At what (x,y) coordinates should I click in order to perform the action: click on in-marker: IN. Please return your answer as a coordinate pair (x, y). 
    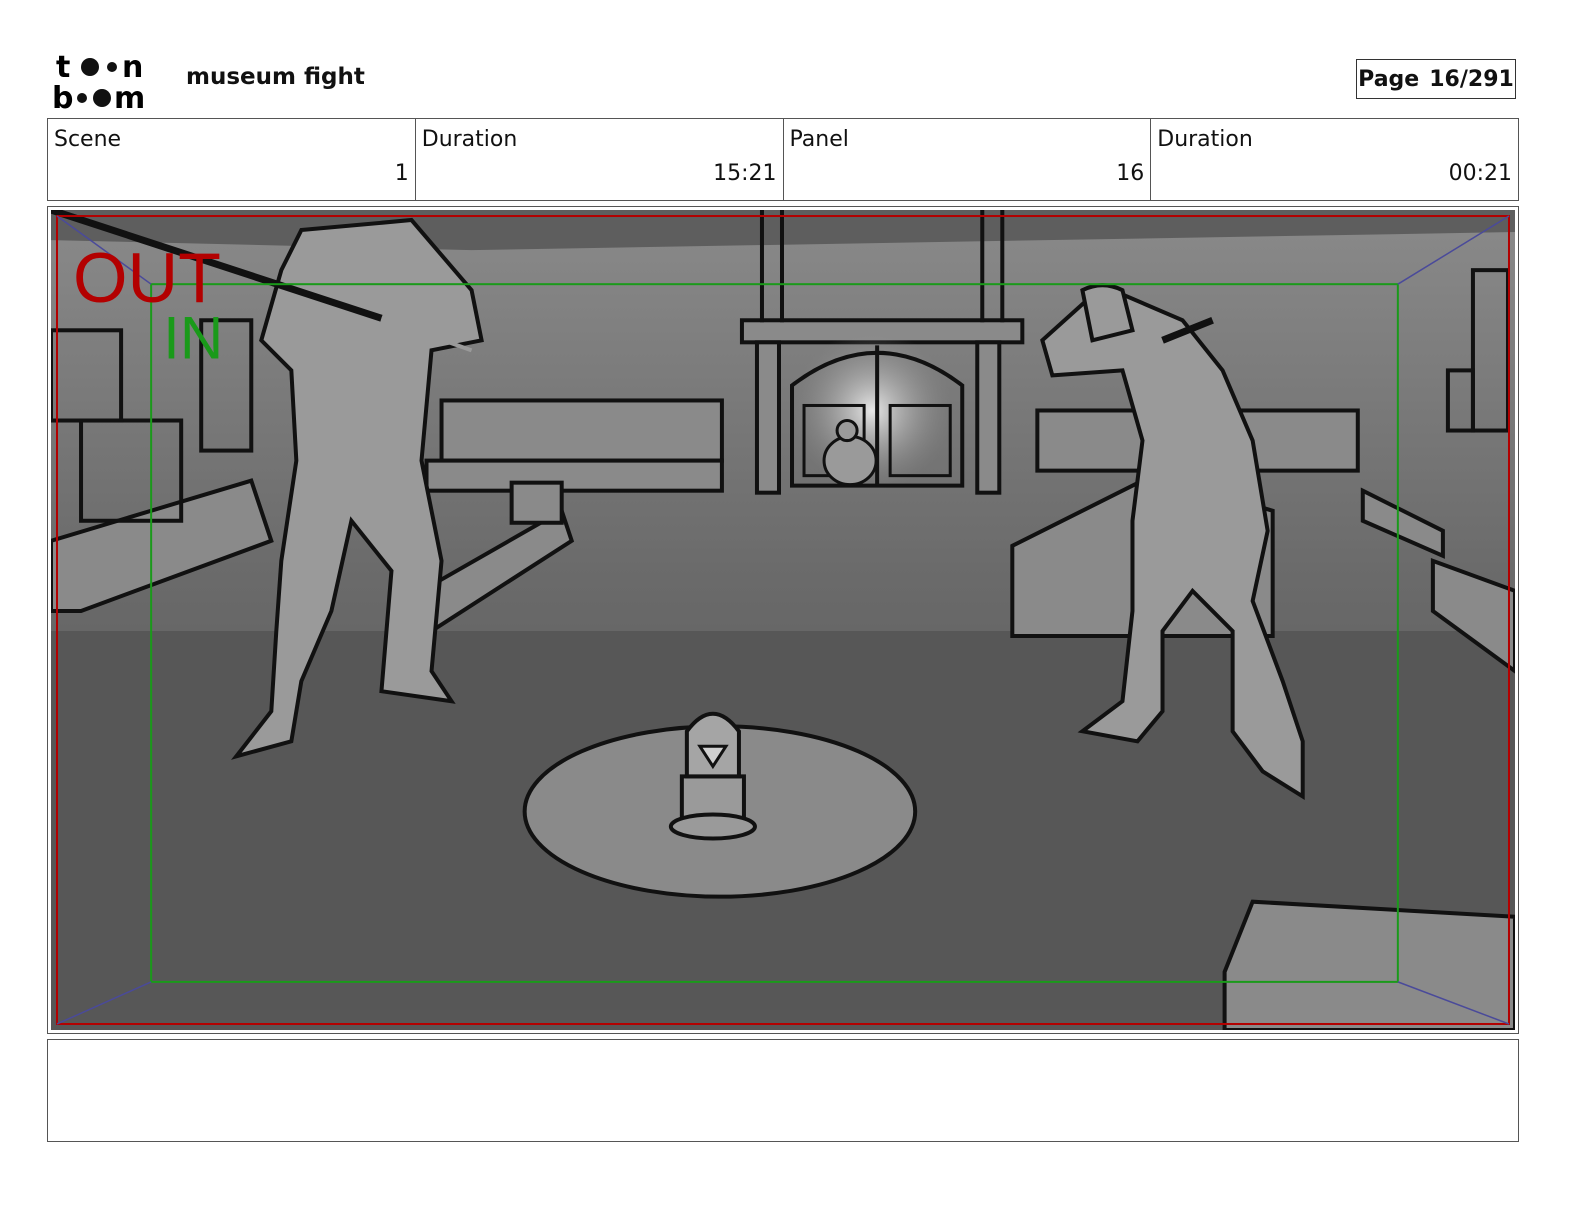
    Looking at the image, I should click on (193, 337).